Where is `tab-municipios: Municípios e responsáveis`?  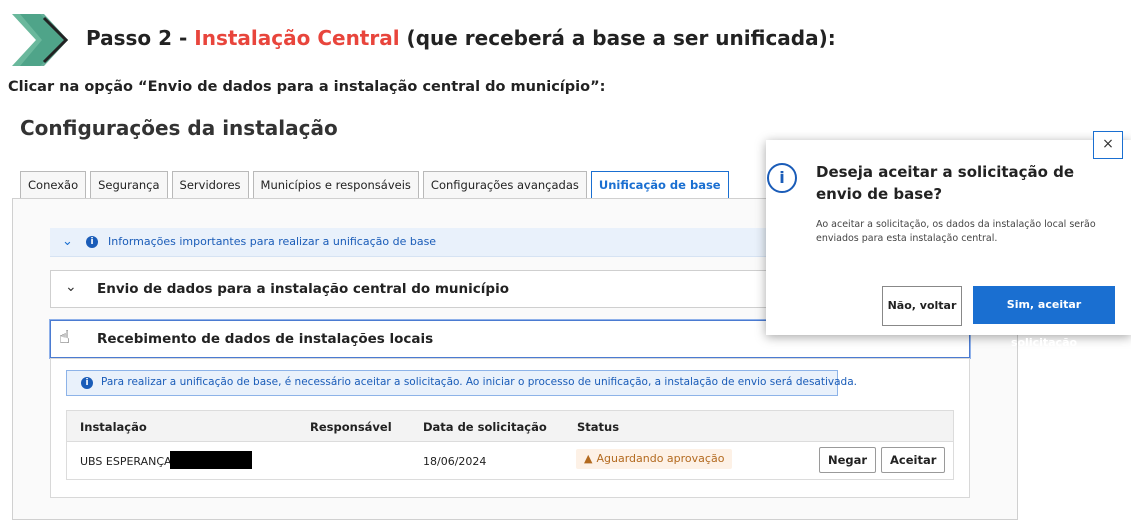 tab-municipios: Municípios e responsáveis is located at coordinates (335, 184).